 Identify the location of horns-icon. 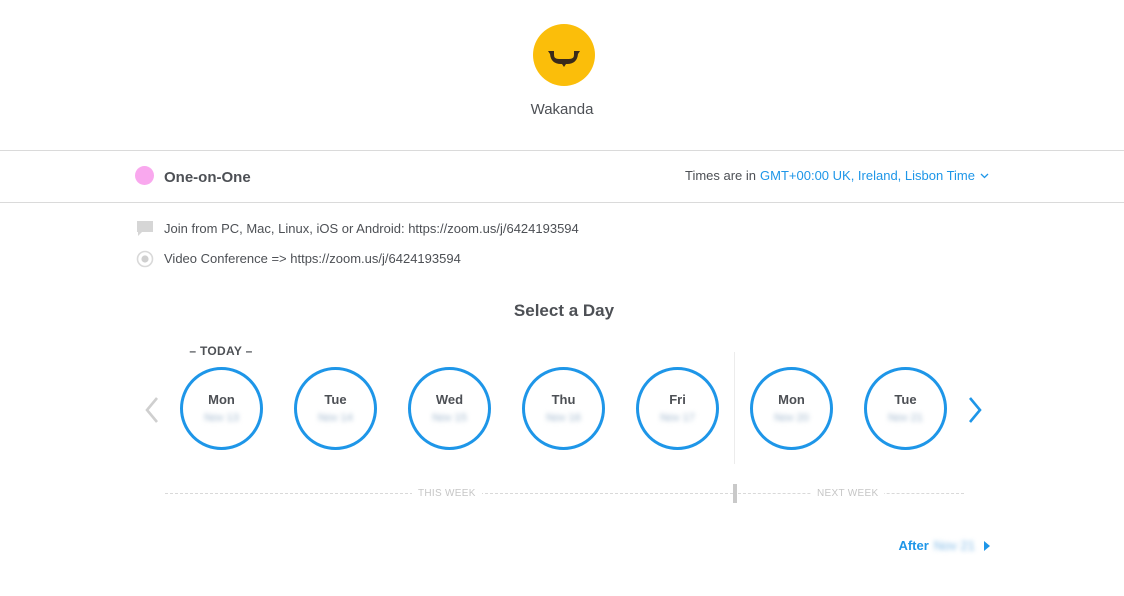
(564, 59).